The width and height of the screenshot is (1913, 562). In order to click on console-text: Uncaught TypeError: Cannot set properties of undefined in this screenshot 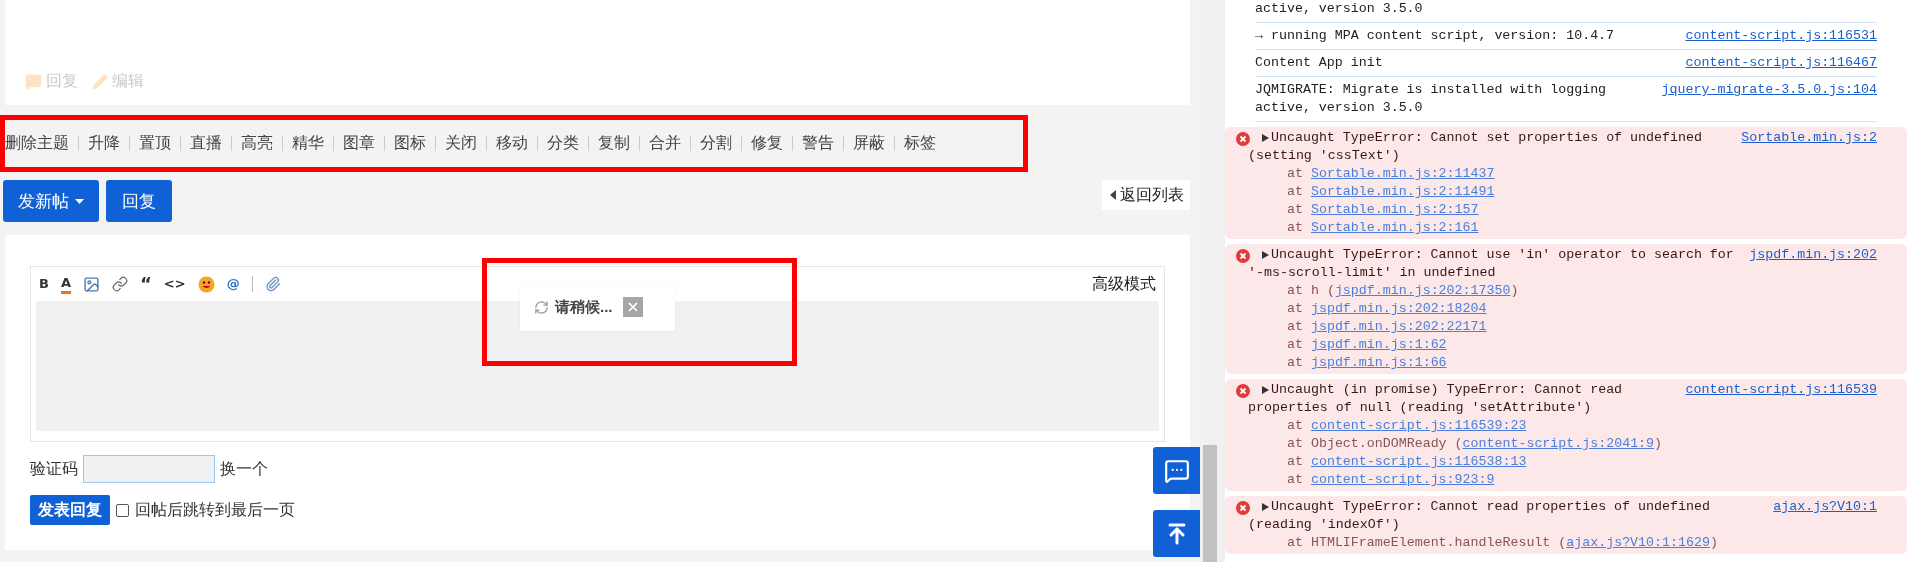, I will do `click(1487, 138)`.